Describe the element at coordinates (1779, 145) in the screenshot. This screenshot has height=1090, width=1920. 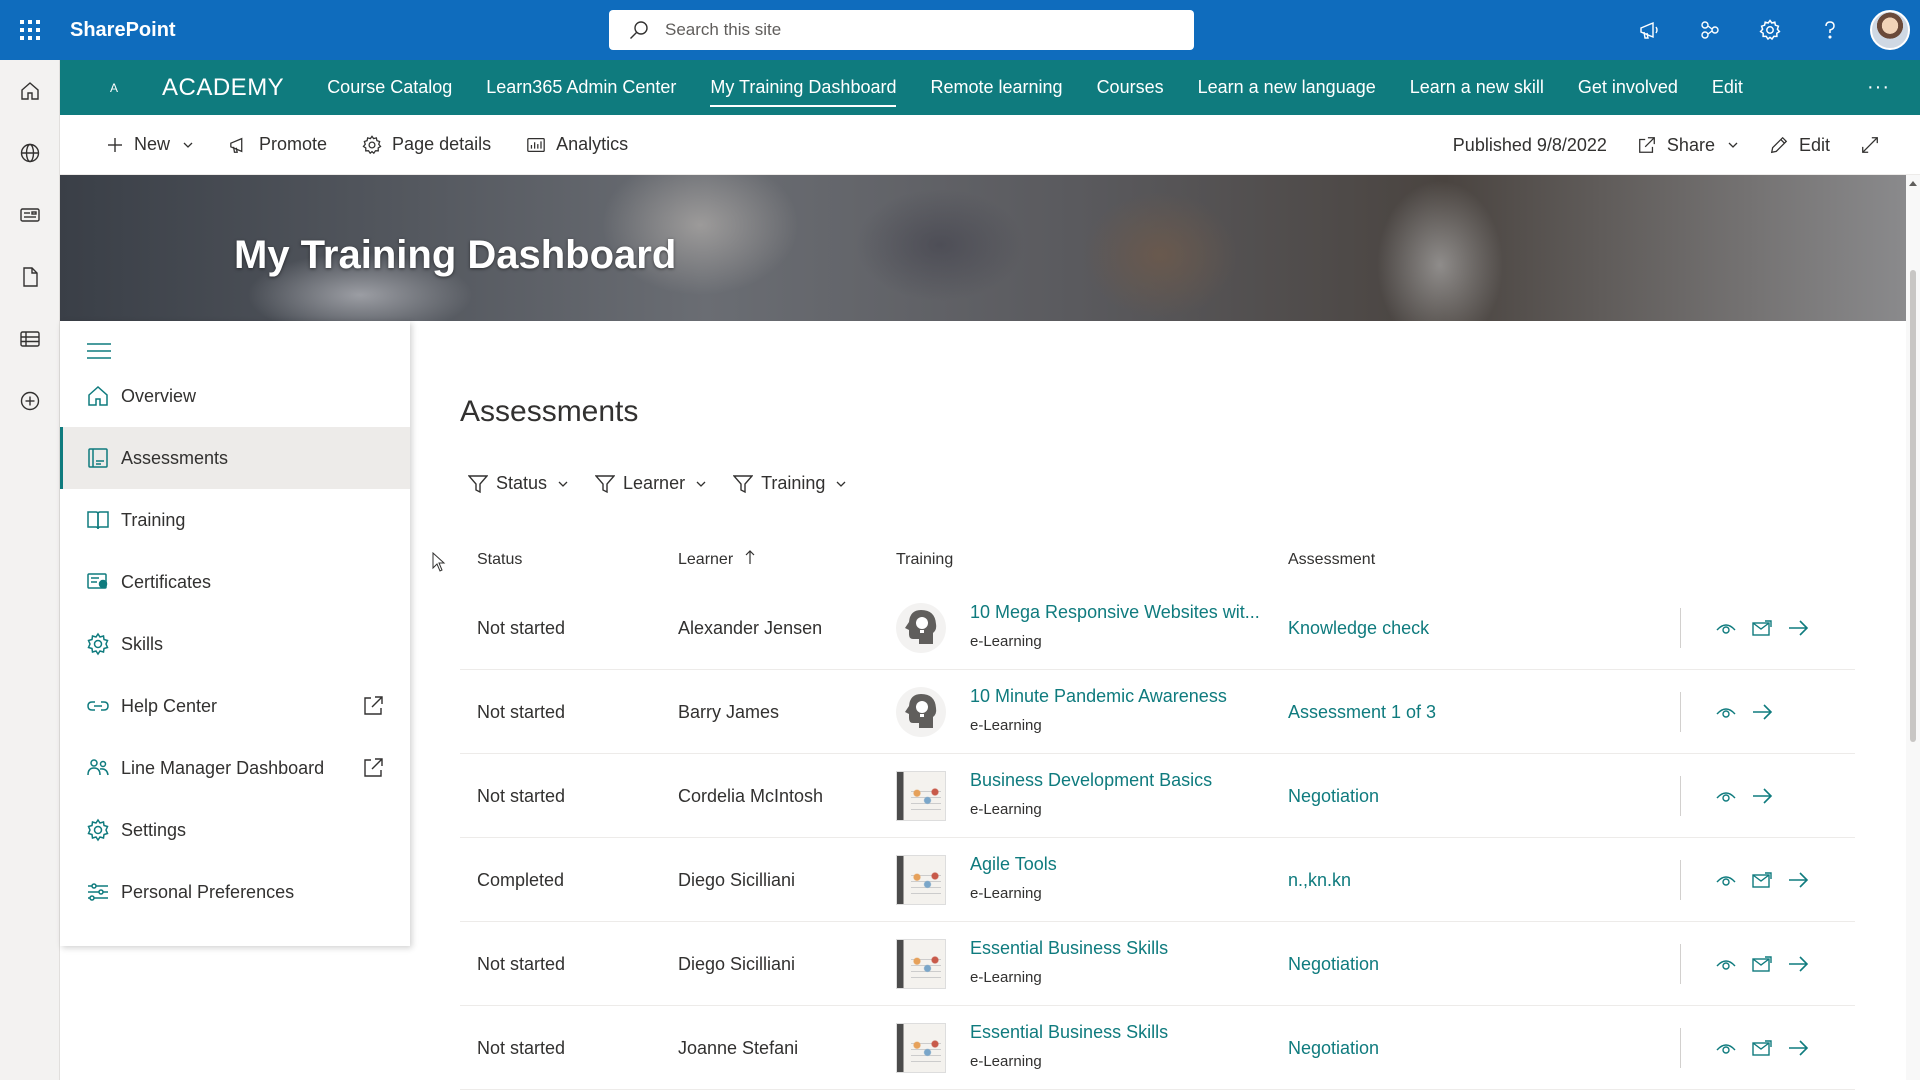
I see `pencil-icon` at that location.